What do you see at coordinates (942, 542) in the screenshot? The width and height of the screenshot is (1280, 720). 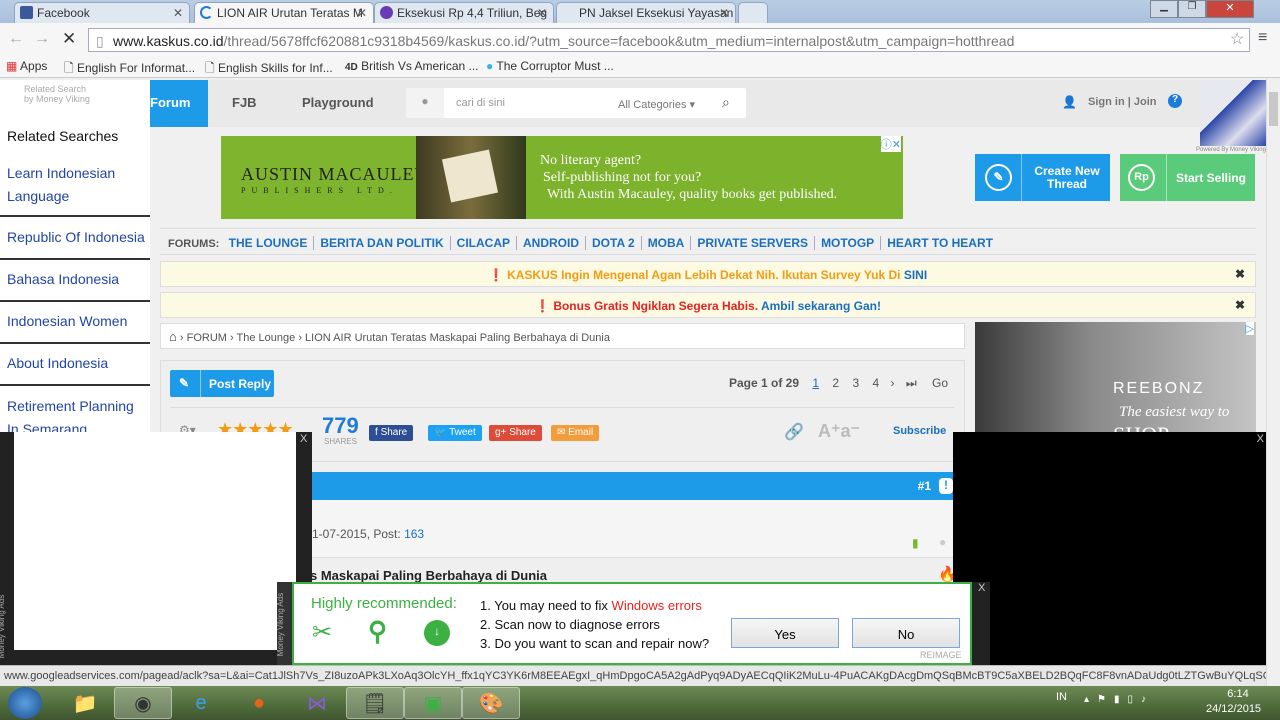 I see `emoji-icon: ●` at bounding box center [942, 542].